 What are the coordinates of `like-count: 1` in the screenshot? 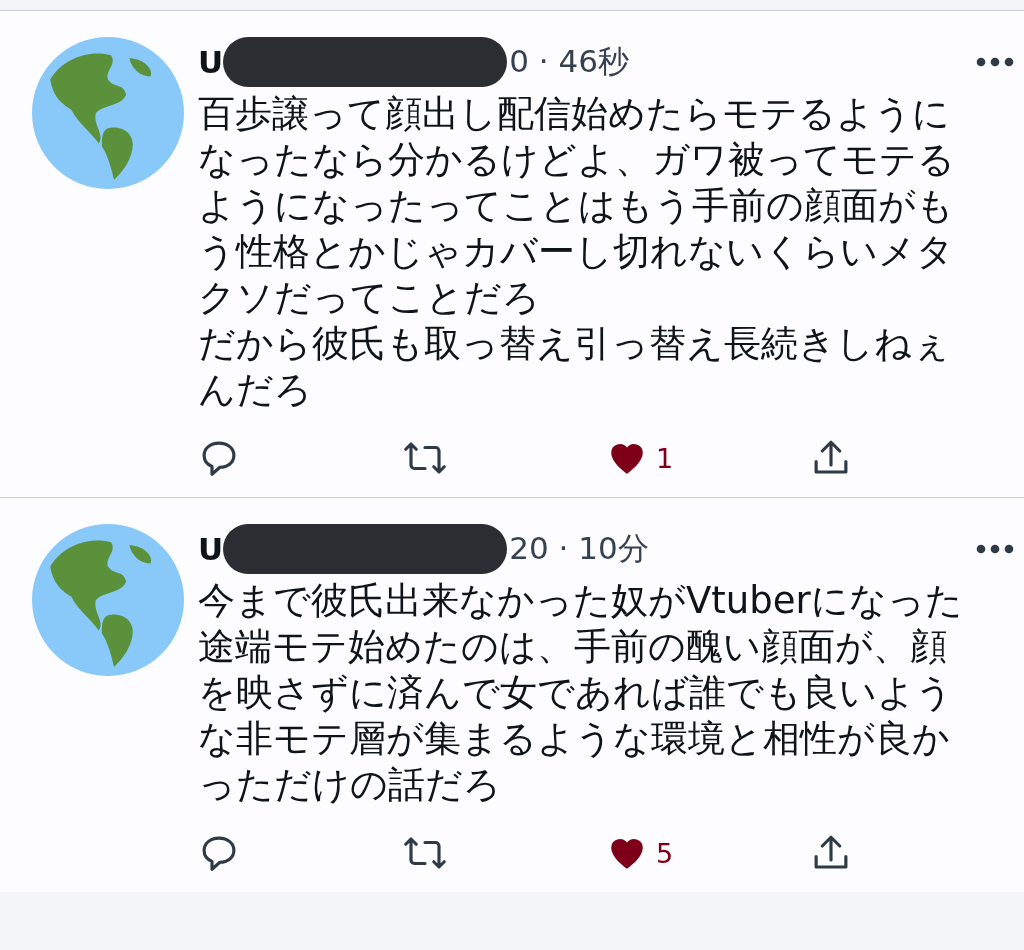 It's located at (665, 458).